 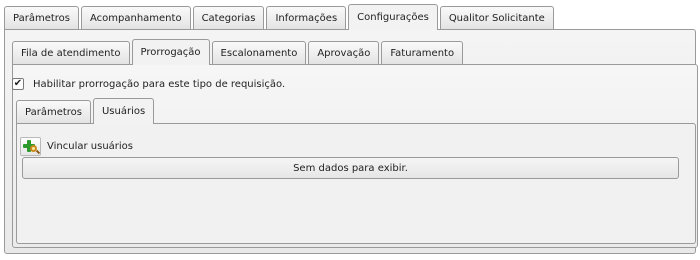 I want to click on tab-label: Prorrogação, so click(x=170, y=52).